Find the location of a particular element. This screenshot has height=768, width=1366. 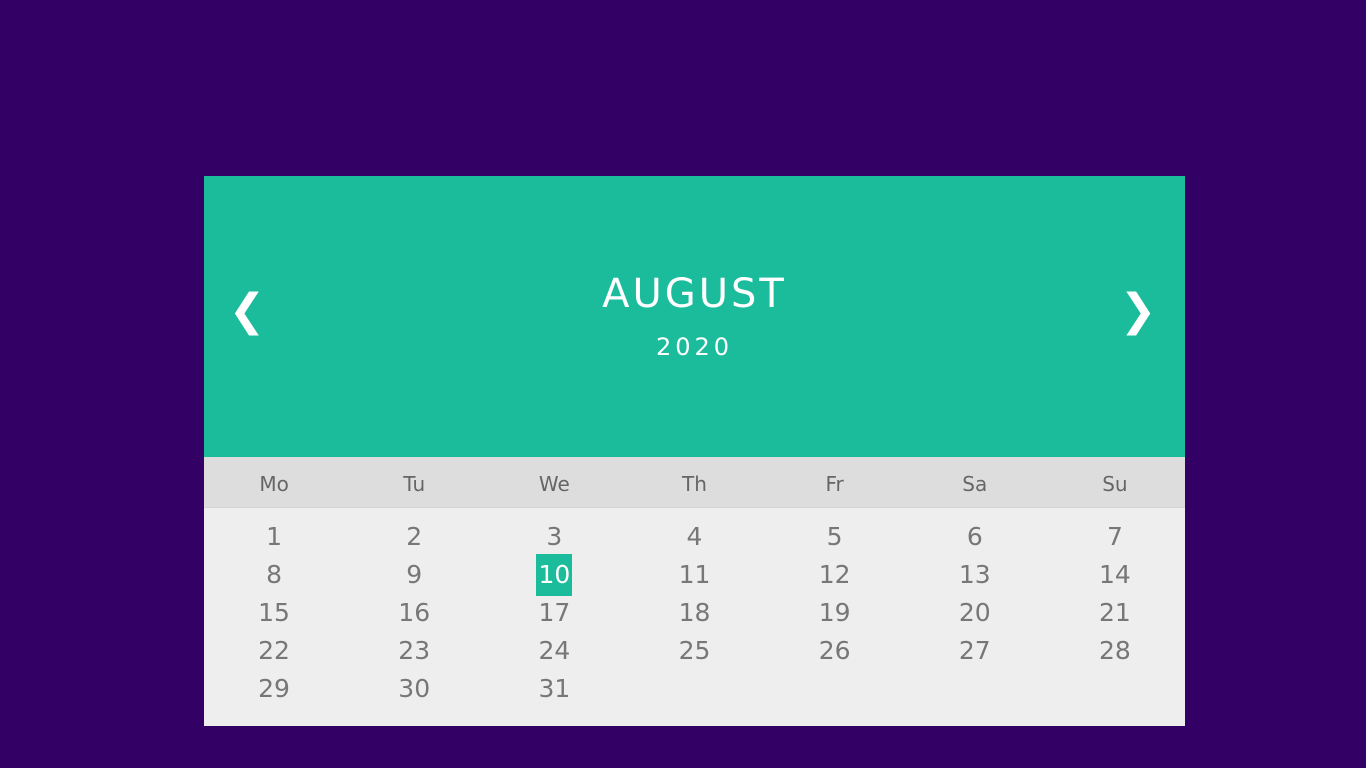

day-number: 8 is located at coordinates (274, 574).